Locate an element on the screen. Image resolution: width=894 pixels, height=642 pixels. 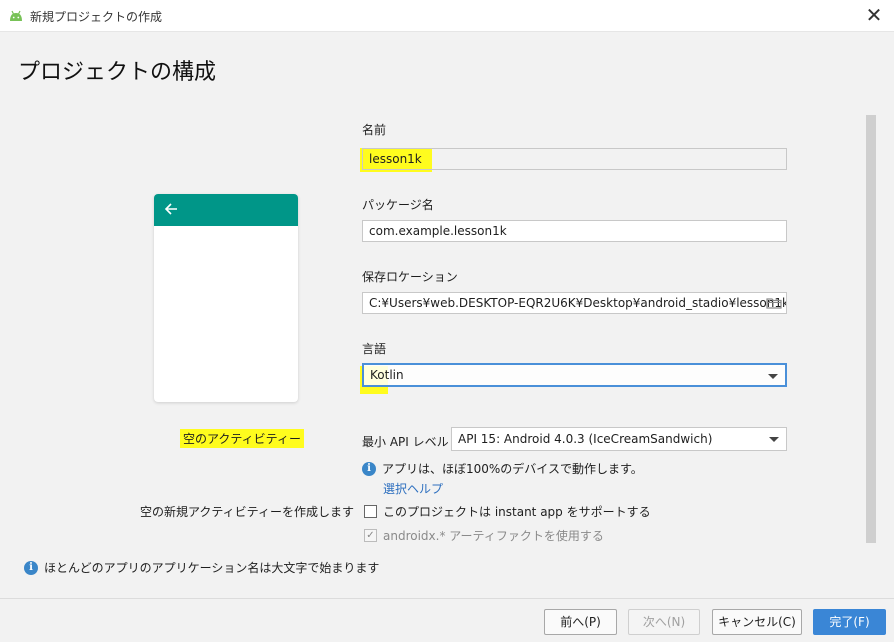
folder-icon is located at coordinates (774, 303).